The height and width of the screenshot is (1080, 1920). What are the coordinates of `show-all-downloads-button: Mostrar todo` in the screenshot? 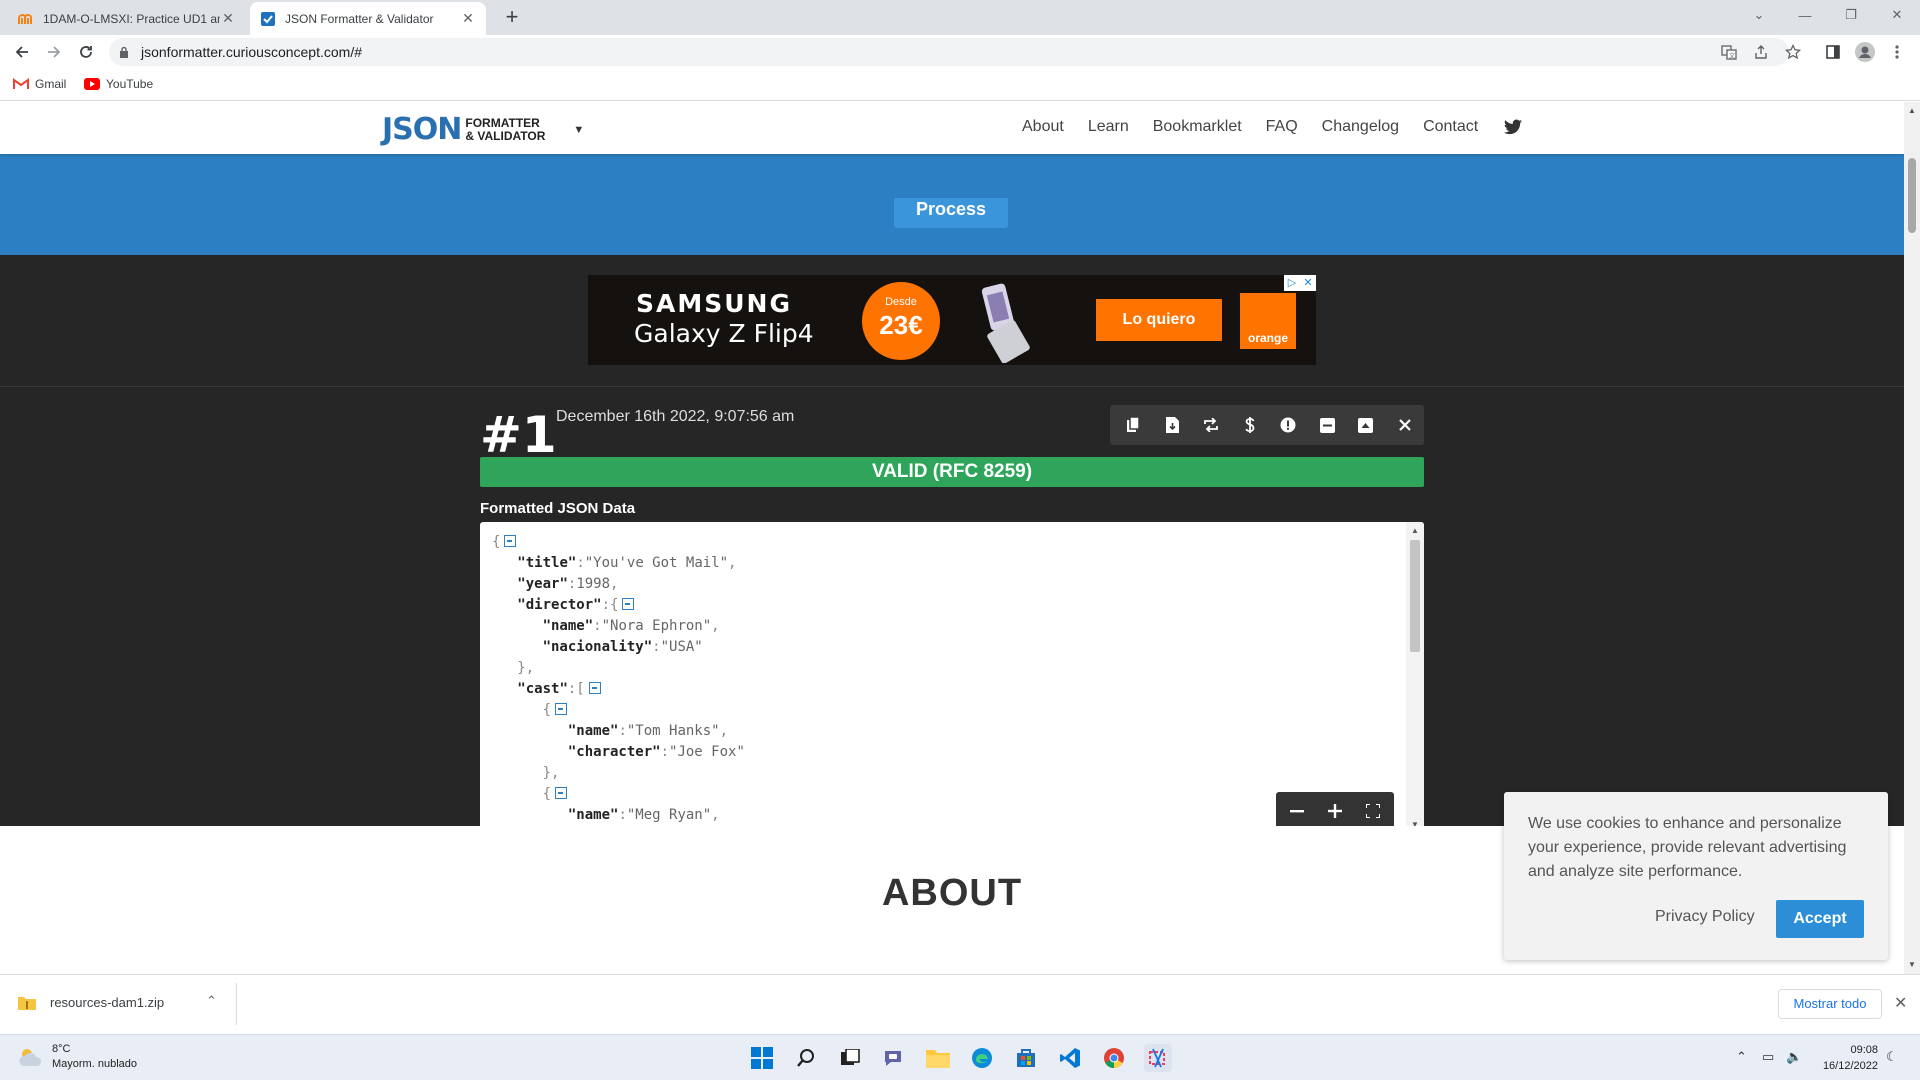 It's located at (1830, 1004).